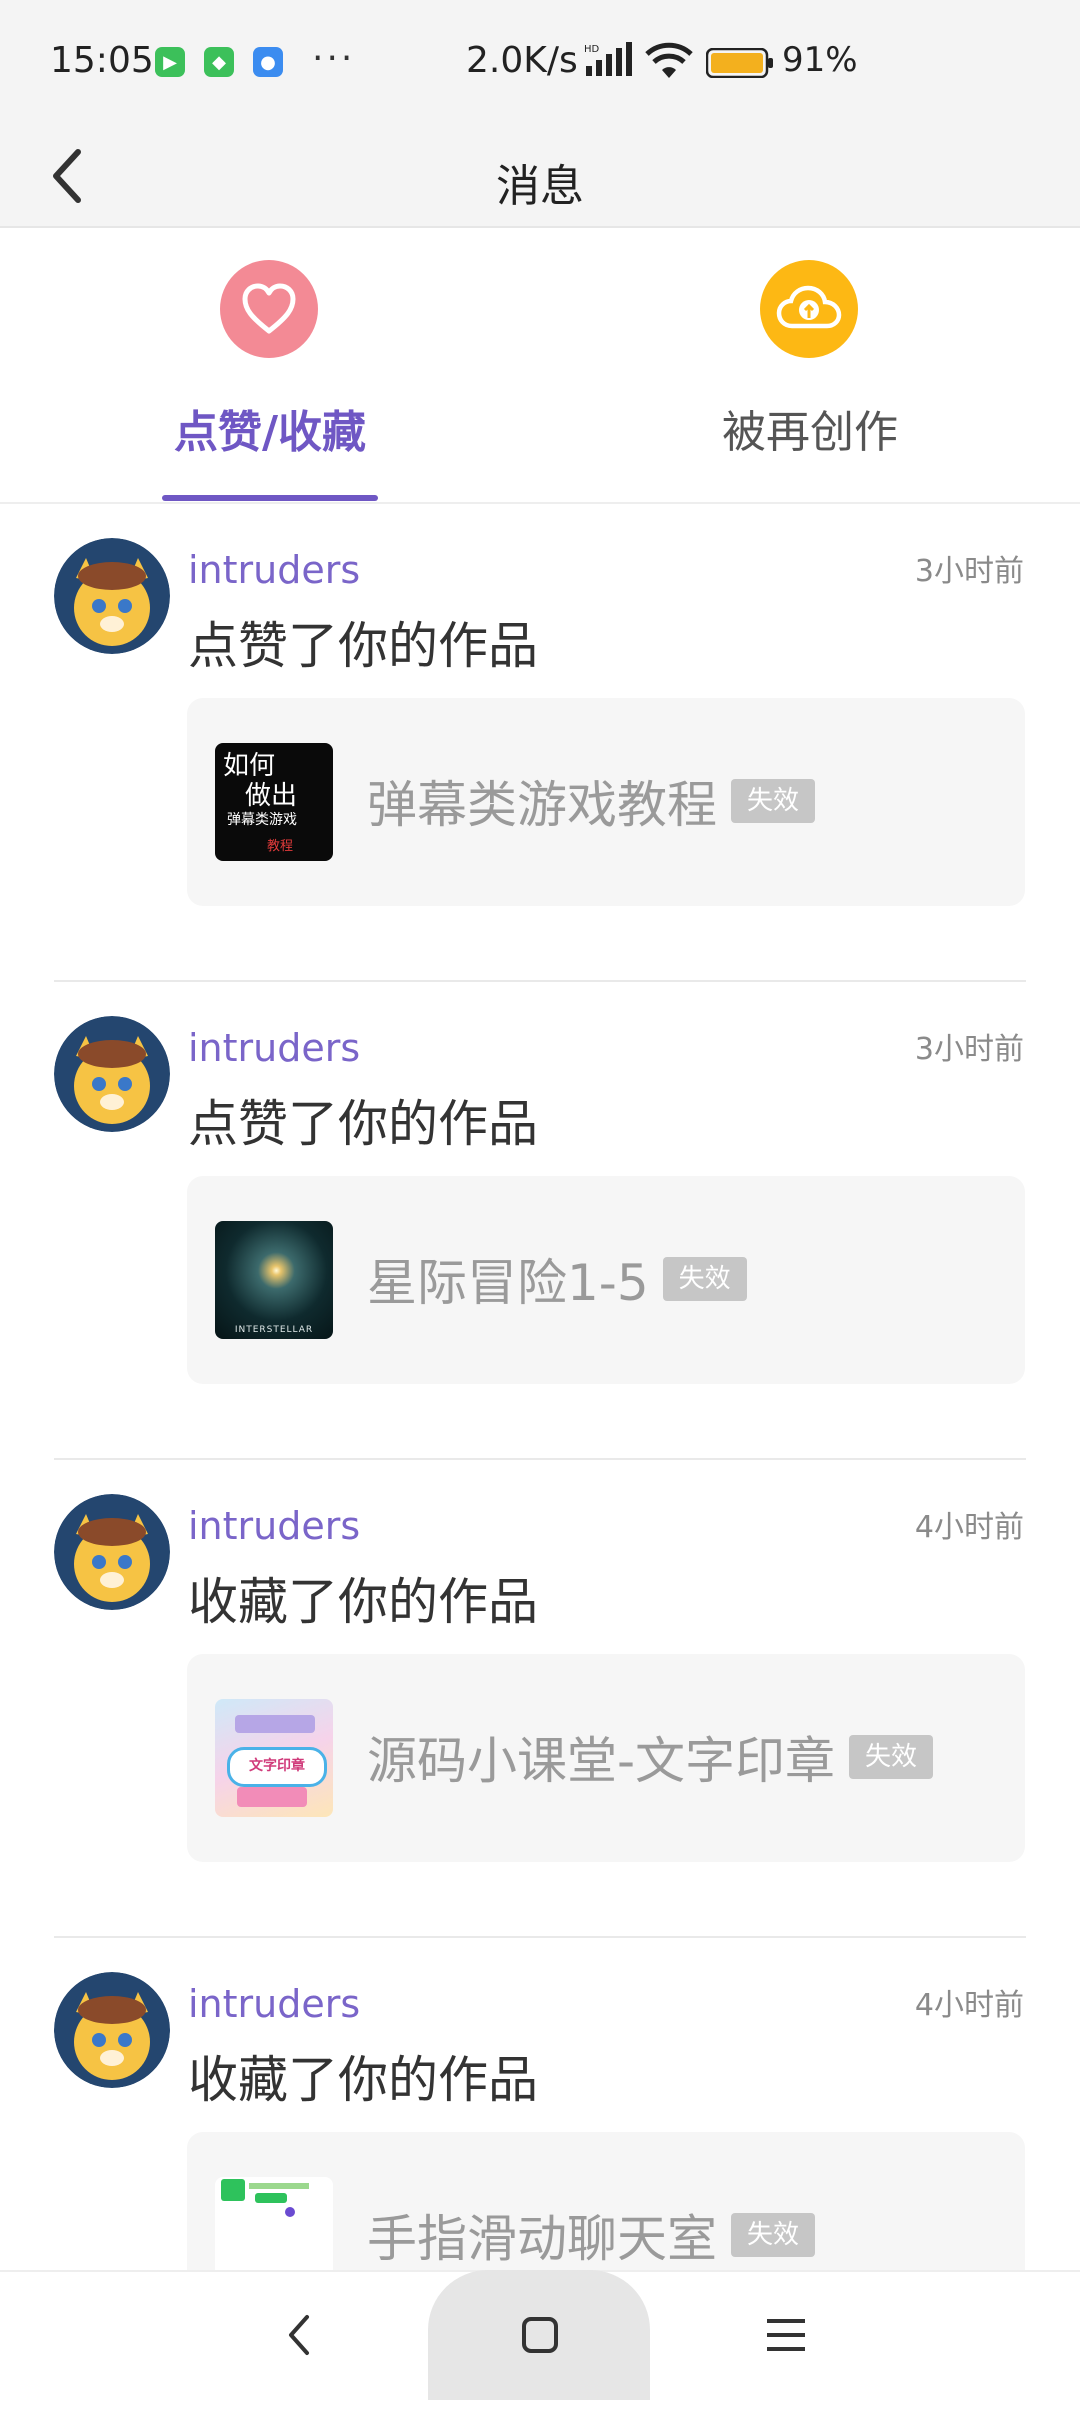 The width and height of the screenshot is (1080, 2416). I want to click on status-bar: 15:05 ▶ ◆ ● ··· 2.0K/s HD 91%, so click(540, 64).